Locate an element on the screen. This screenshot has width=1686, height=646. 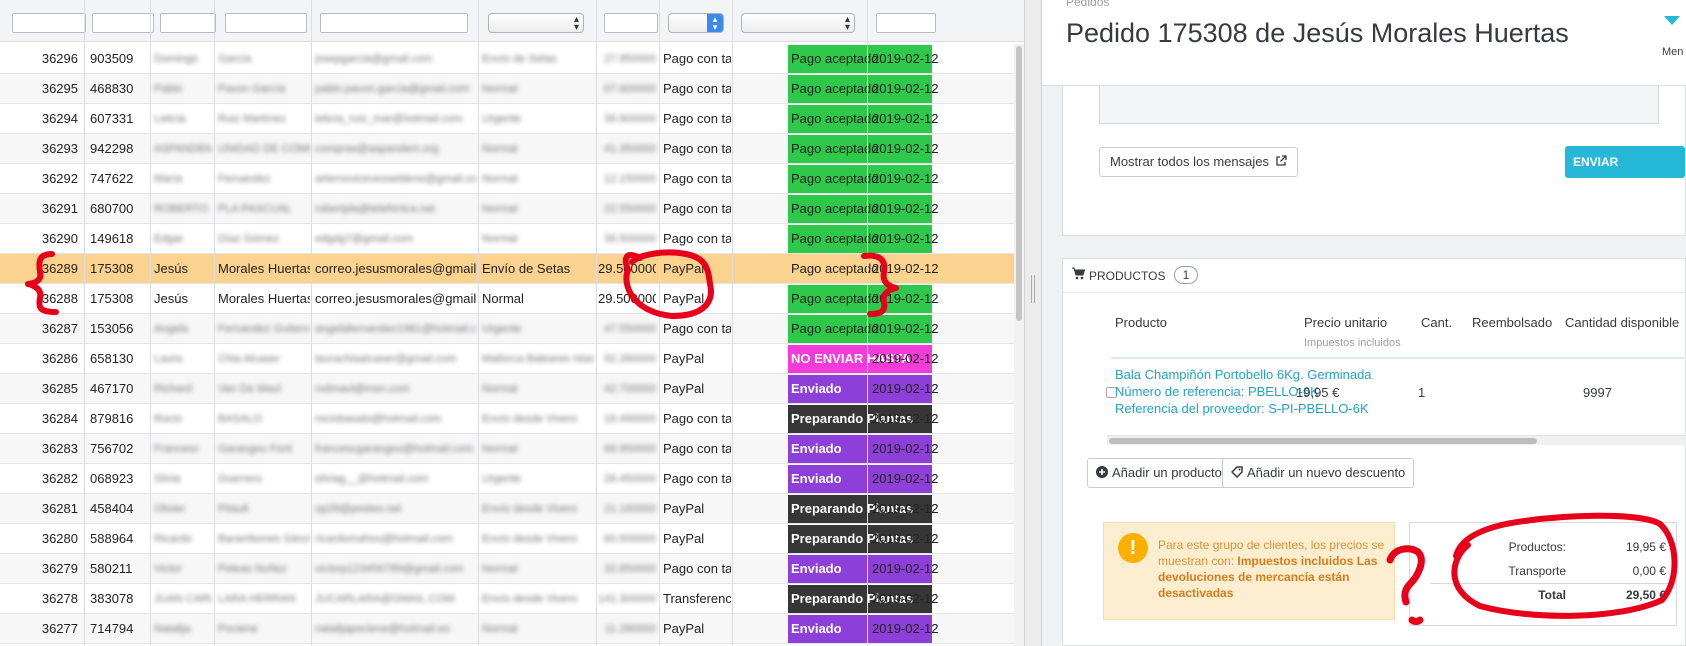
cell-last: Fernandez is located at coordinates (244, 179).